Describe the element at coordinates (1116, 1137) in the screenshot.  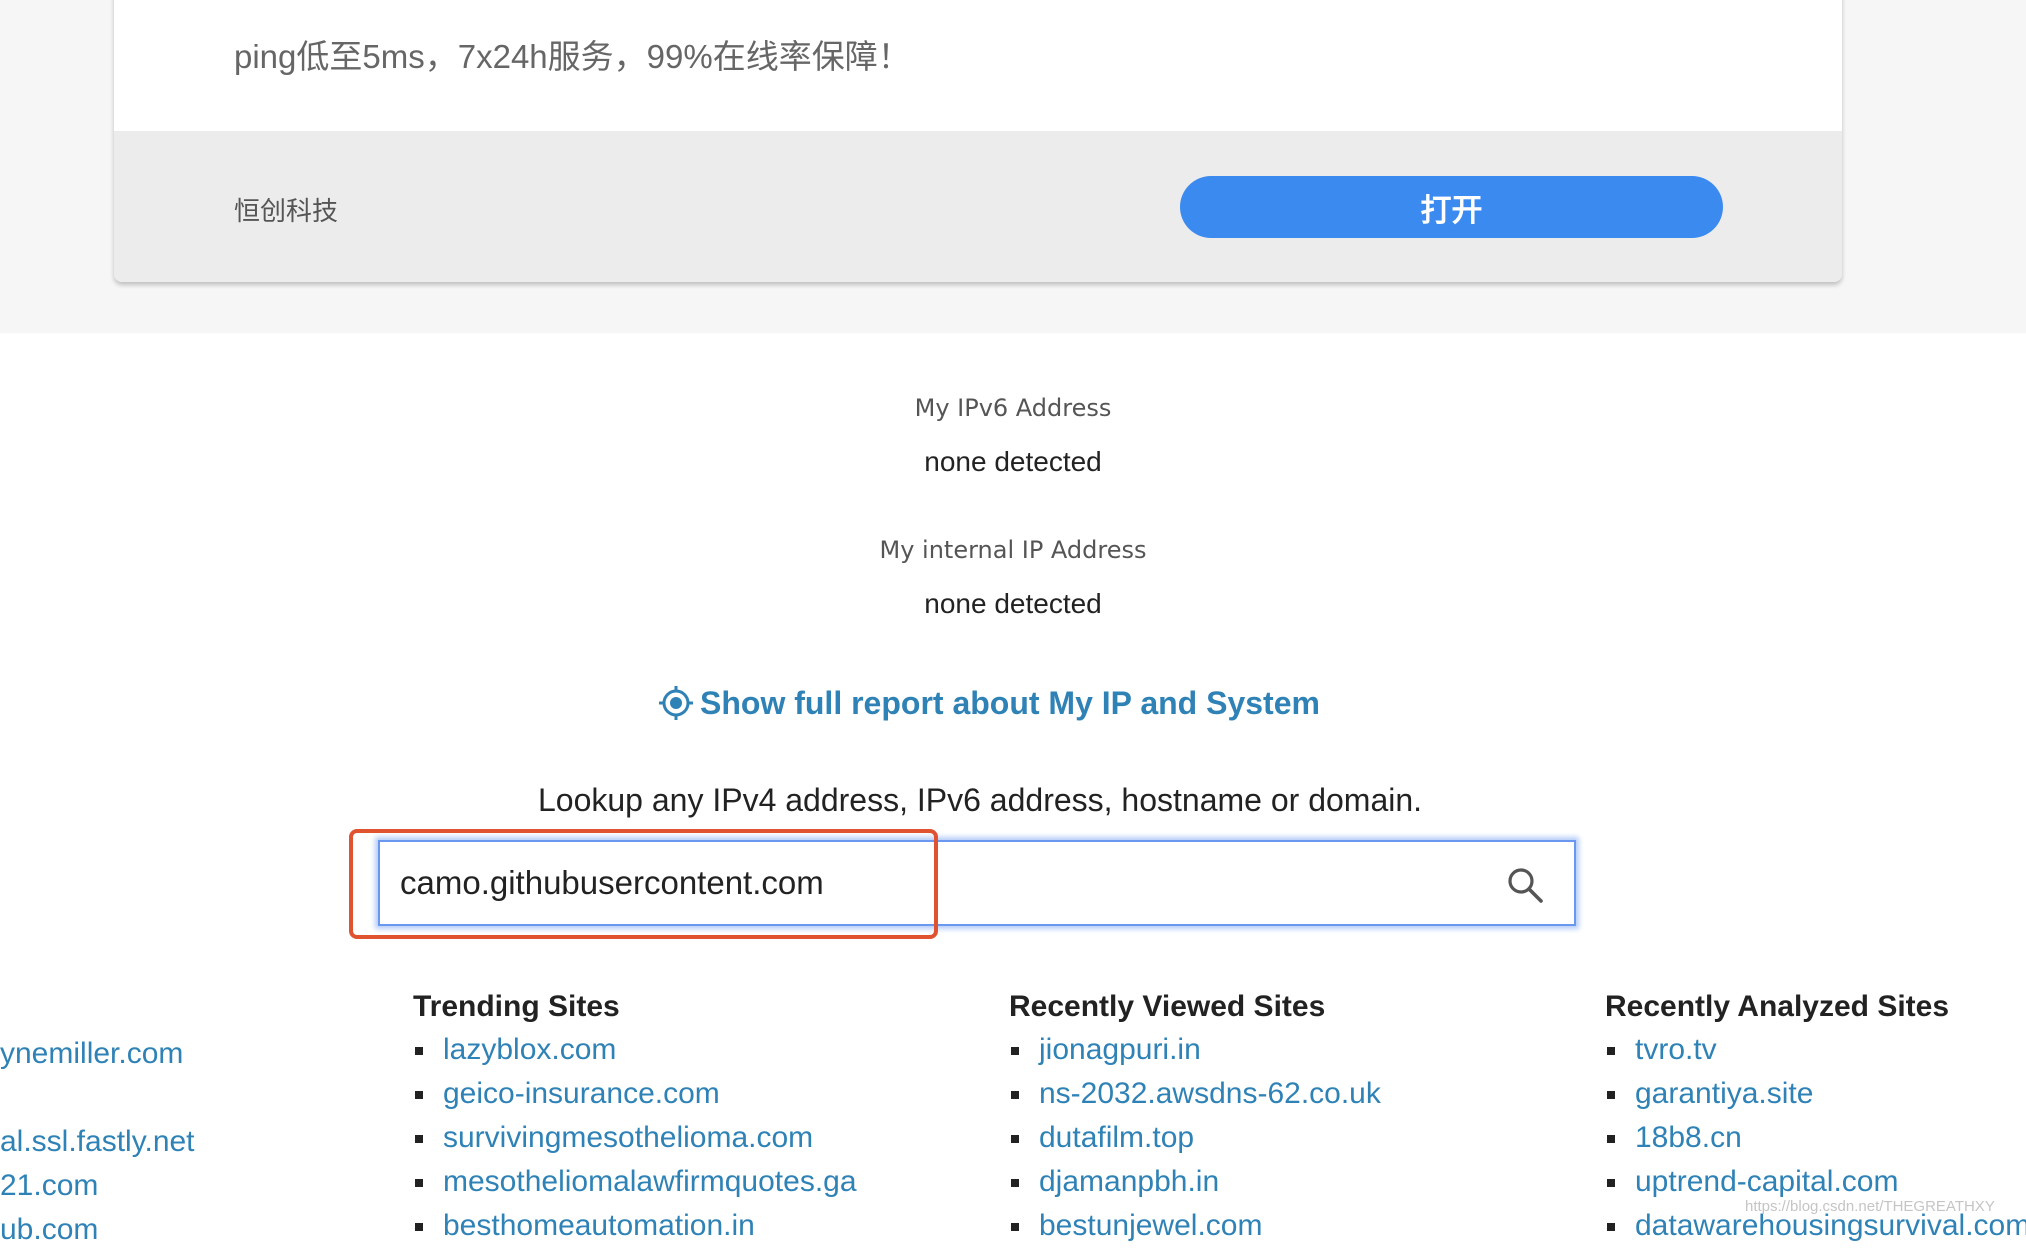
I see `site-link: dutafilm.top` at that location.